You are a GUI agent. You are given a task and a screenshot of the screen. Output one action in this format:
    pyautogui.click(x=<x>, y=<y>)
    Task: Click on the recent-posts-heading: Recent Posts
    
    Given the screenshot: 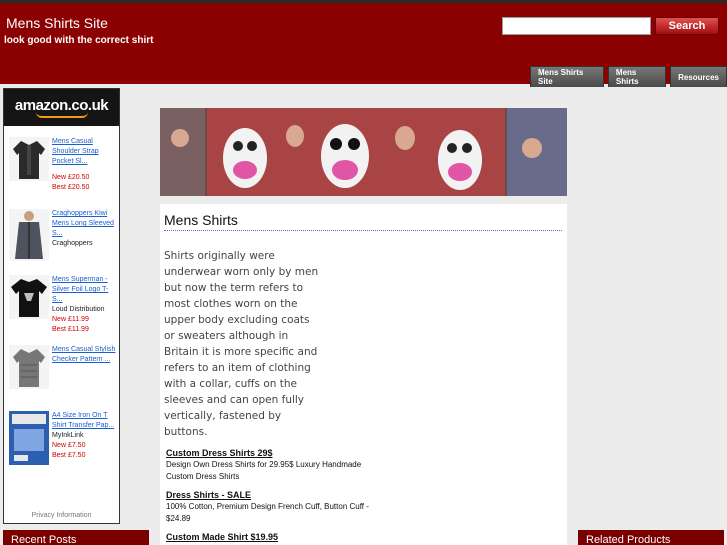 What is the action you would take?
    pyautogui.click(x=76, y=537)
    